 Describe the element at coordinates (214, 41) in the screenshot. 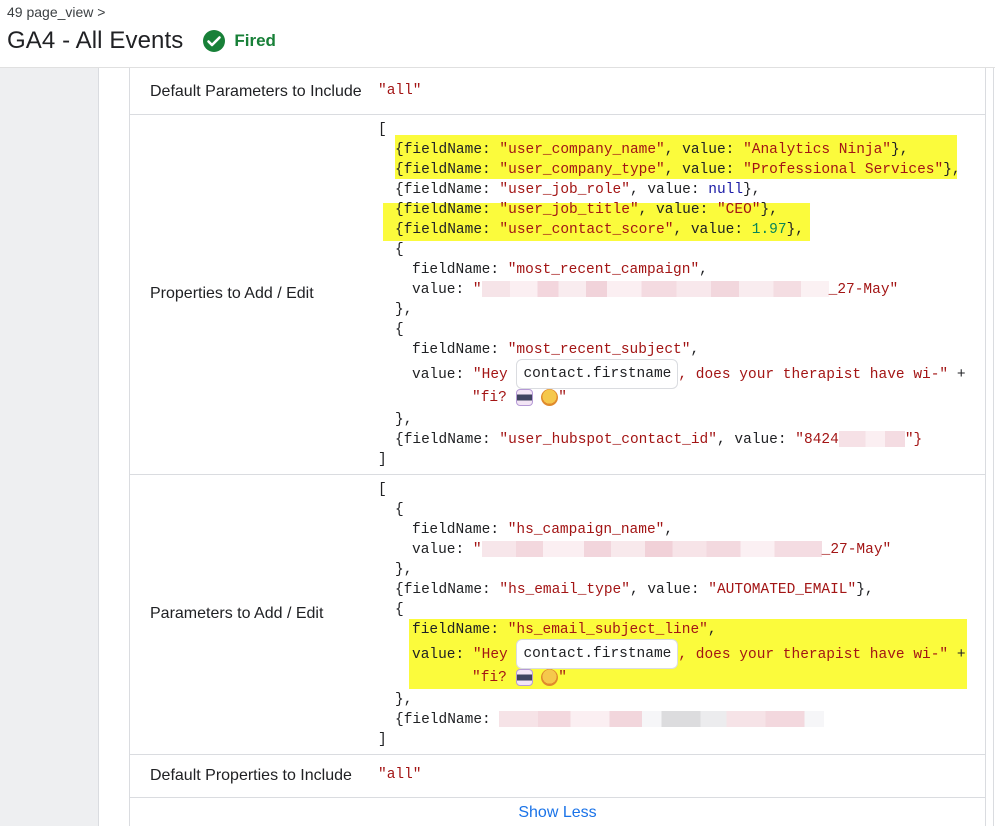

I see `check-circle-icon` at that location.